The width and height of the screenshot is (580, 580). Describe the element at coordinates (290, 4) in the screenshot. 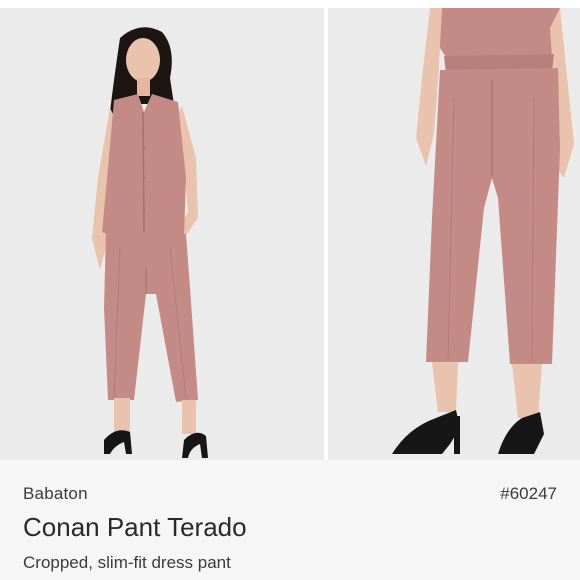

I see `top-strip` at that location.